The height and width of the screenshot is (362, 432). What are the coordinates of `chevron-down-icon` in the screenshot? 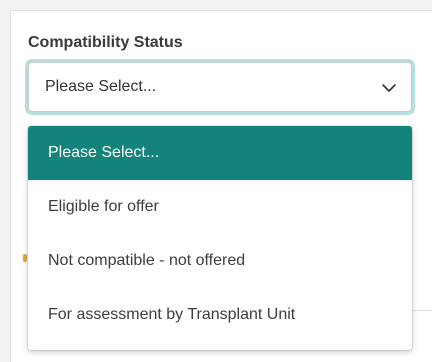 It's located at (389, 88).